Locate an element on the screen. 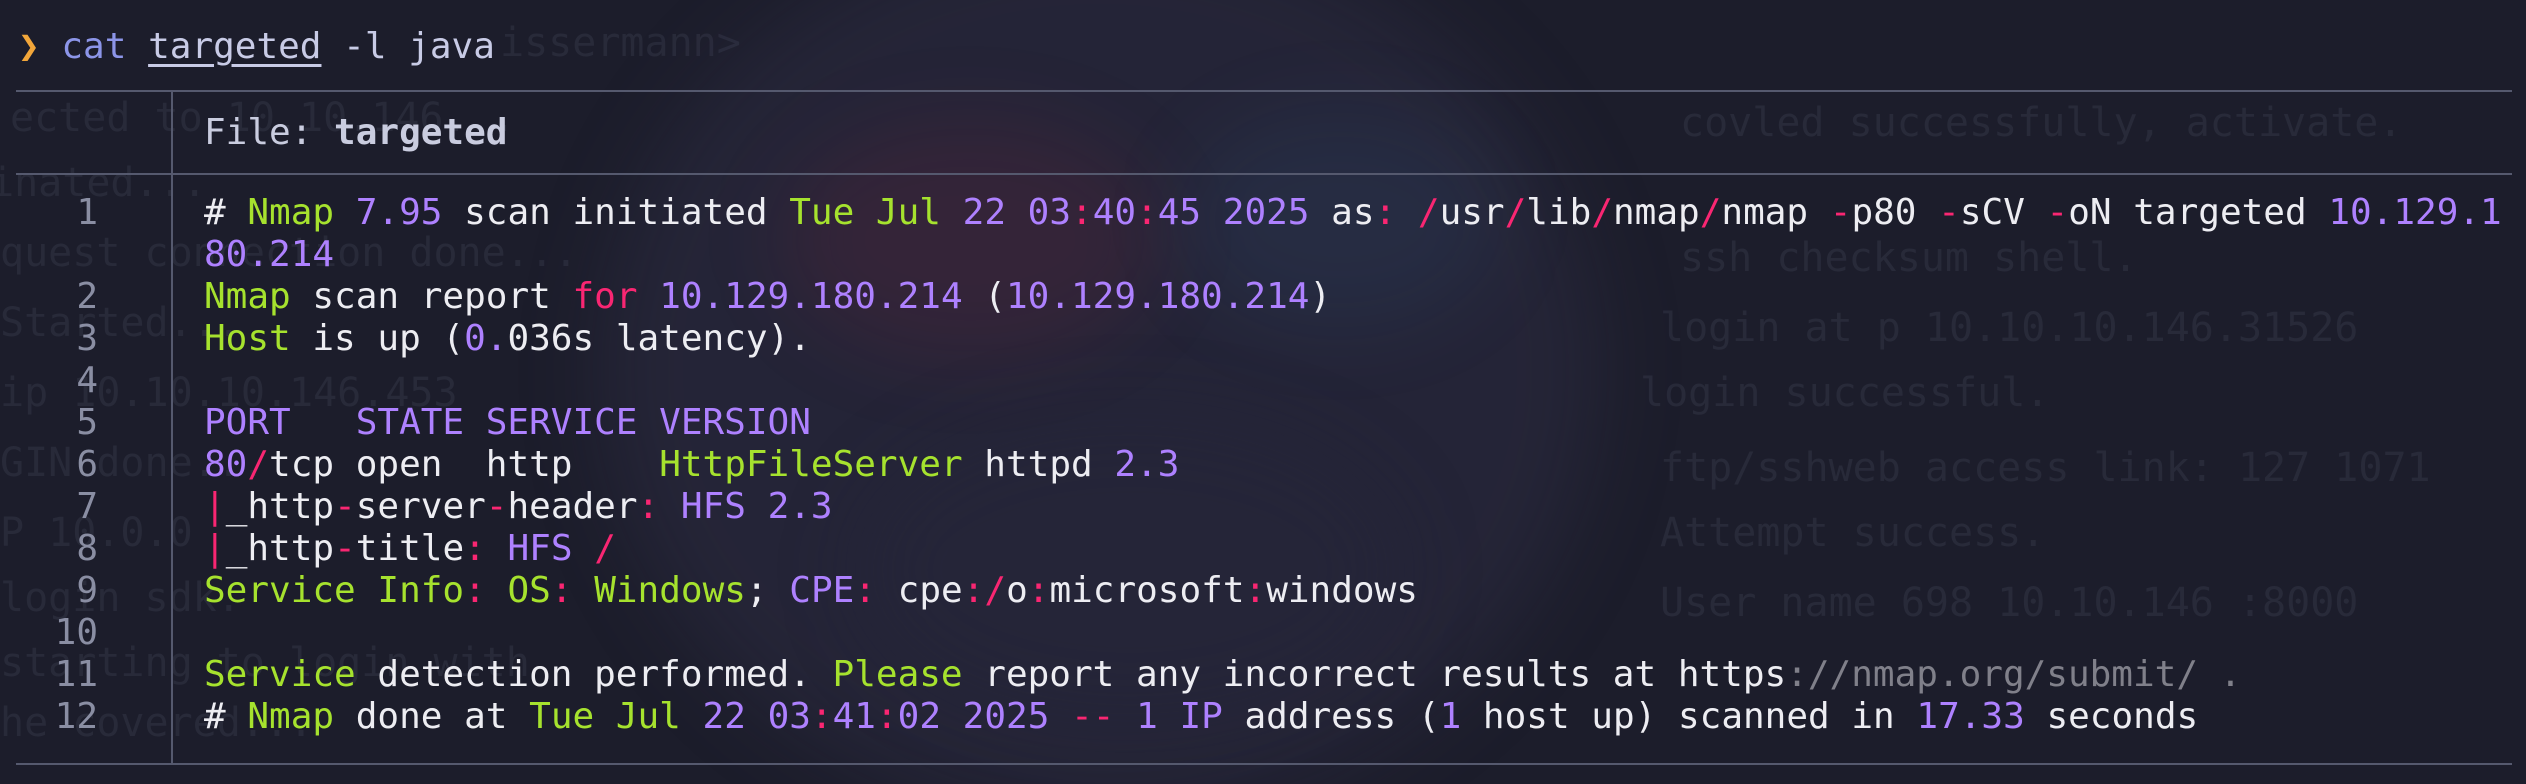 This screenshot has width=2526, height=784. code-token: sCV is located at coordinates (2003, 212).